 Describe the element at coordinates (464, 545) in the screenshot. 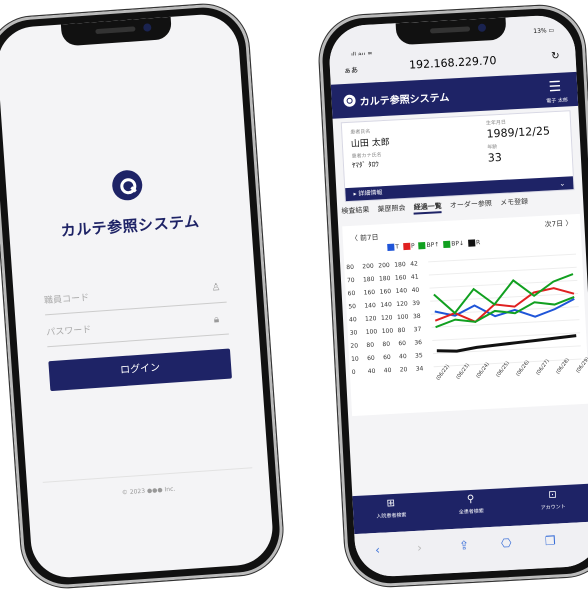

I see `share-icon: ⇪` at that location.